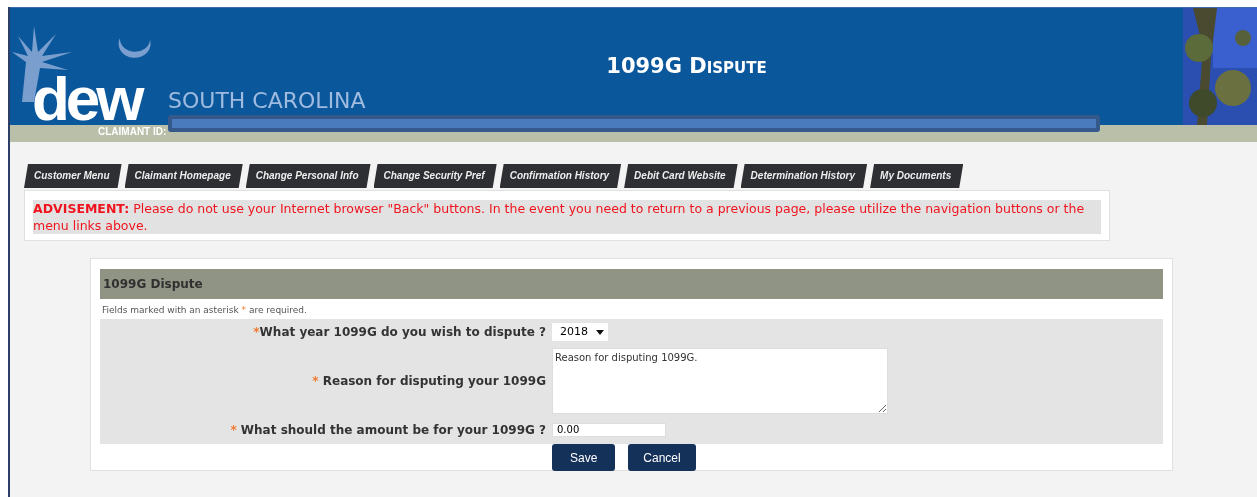  Describe the element at coordinates (580, 332) in the screenshot. I see `year-dropdown: 2018` at that location.